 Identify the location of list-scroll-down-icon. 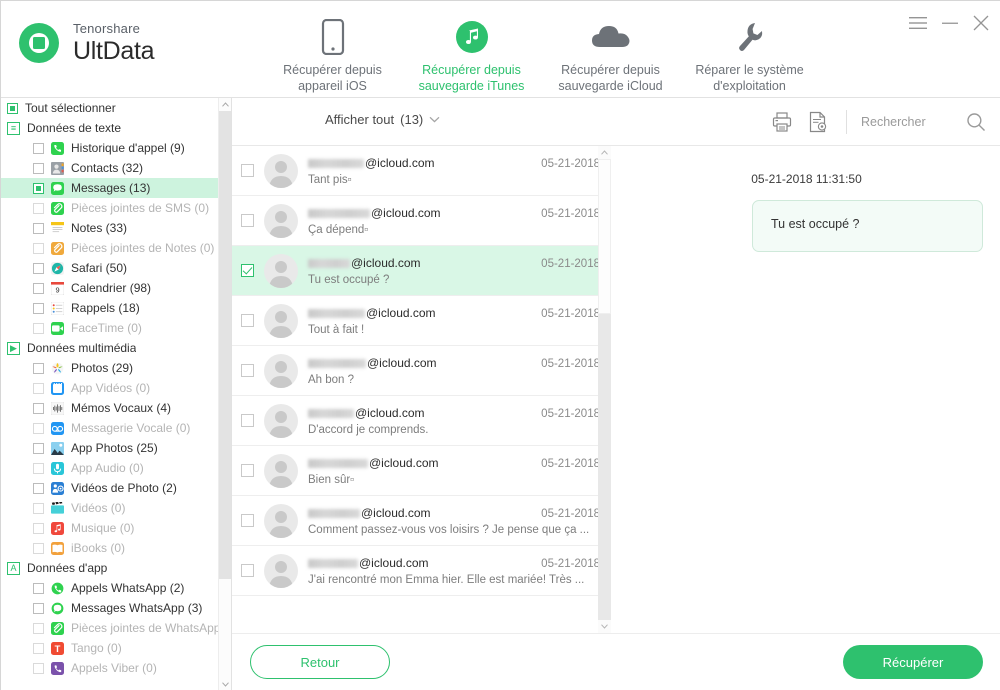
(604, 626).